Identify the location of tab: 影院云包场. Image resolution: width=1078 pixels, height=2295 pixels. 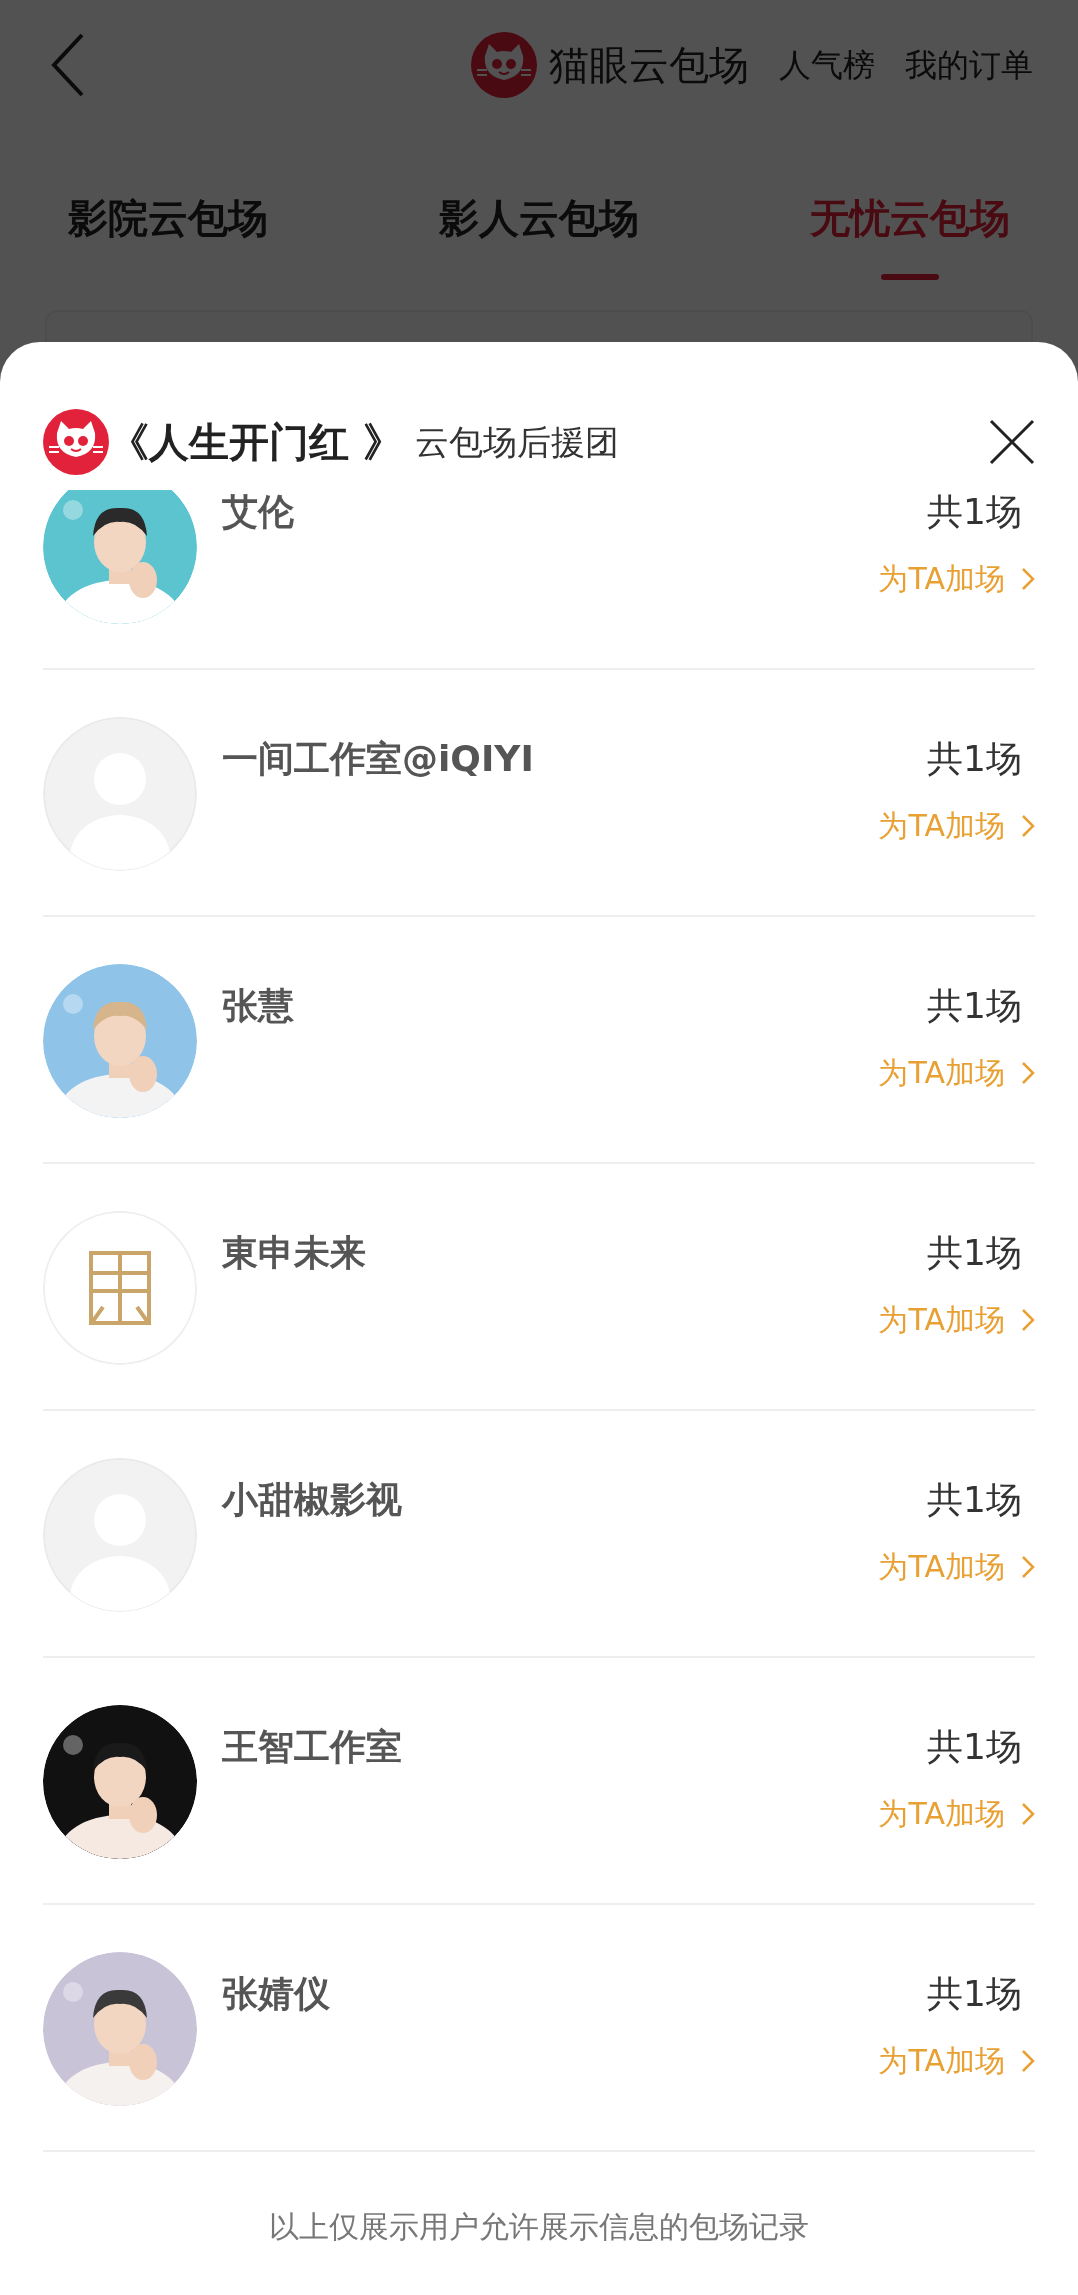
(168, 225).